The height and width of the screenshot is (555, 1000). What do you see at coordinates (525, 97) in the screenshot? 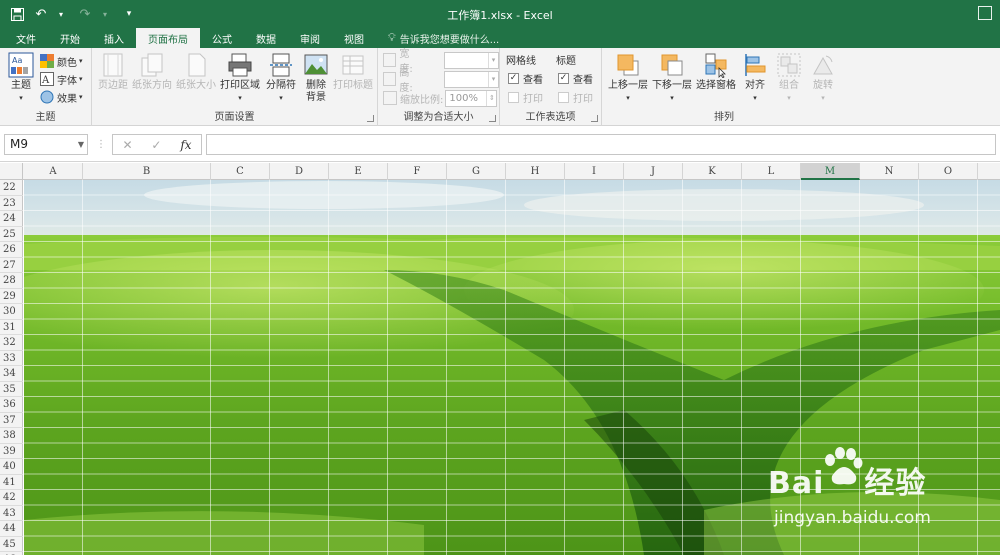
I see `gridlines-print-checkbox: 打印` at bounding box center [525, 97].